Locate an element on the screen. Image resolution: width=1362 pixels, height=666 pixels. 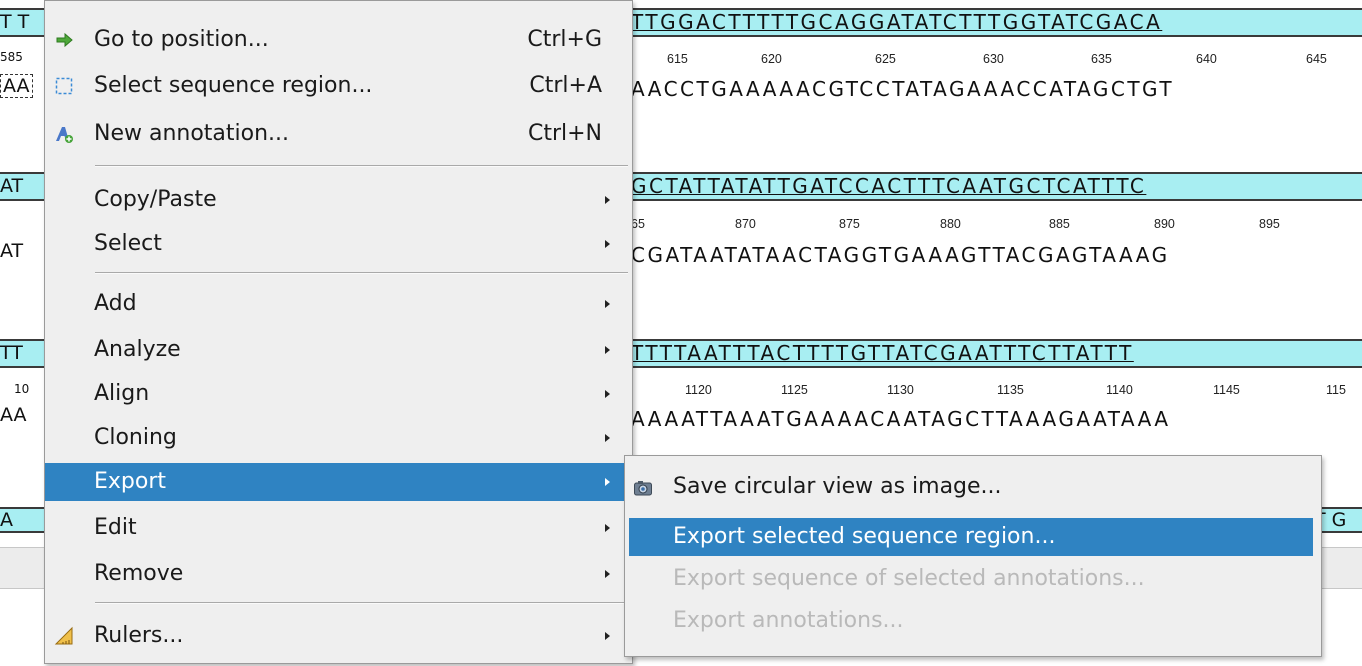
menu-item-label: Copy/Paste is located at coordinates (155, 199).